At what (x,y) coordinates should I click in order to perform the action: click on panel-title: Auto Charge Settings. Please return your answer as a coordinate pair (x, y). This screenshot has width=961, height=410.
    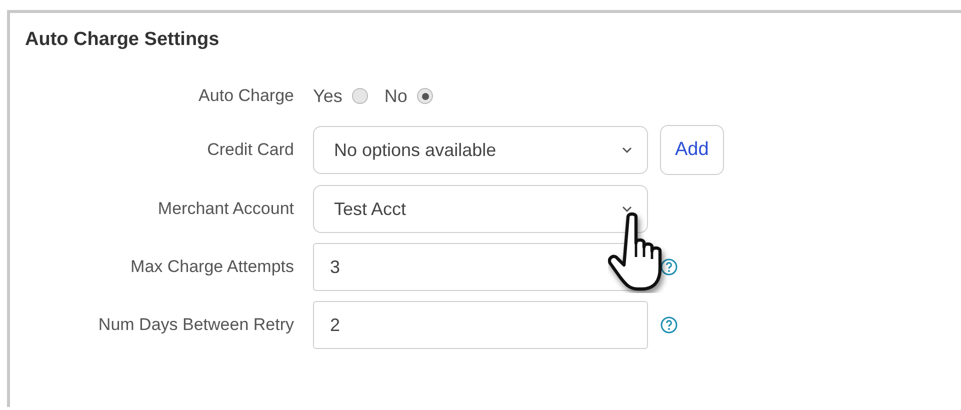
    Looking at the image, I should click on (122, 40).